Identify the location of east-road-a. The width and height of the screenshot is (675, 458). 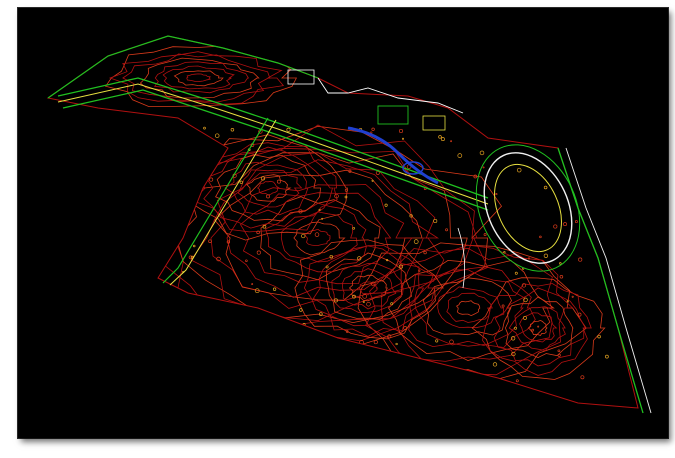
(600, 280).